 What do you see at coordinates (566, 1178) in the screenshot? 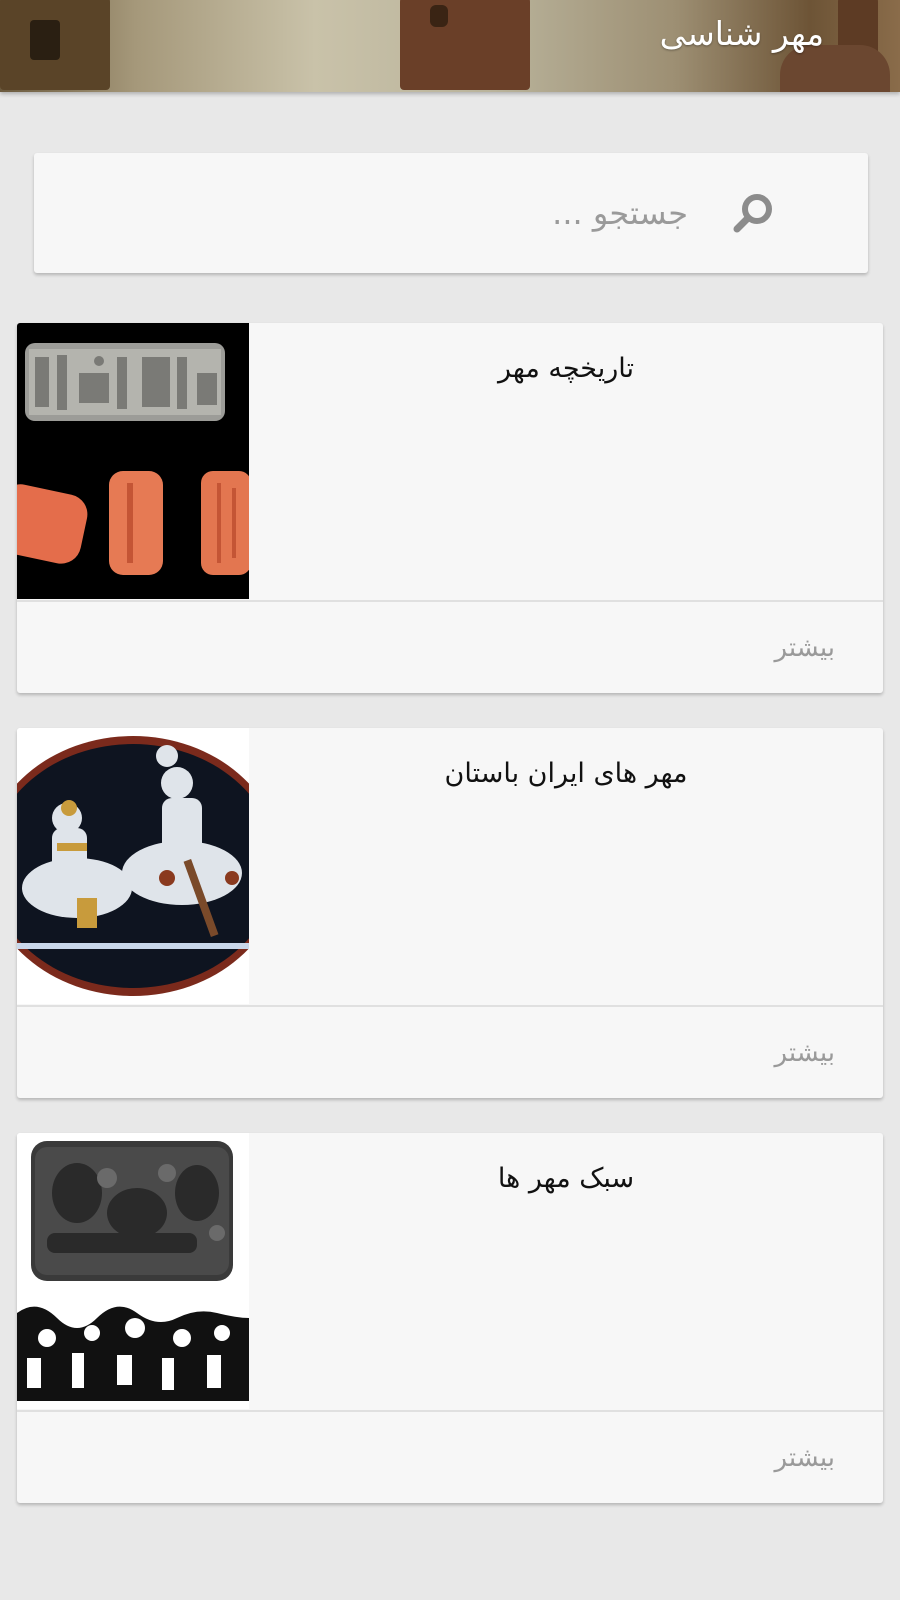
I see `card-title: سبک مهر ها` at bounding box center [566, 1178].